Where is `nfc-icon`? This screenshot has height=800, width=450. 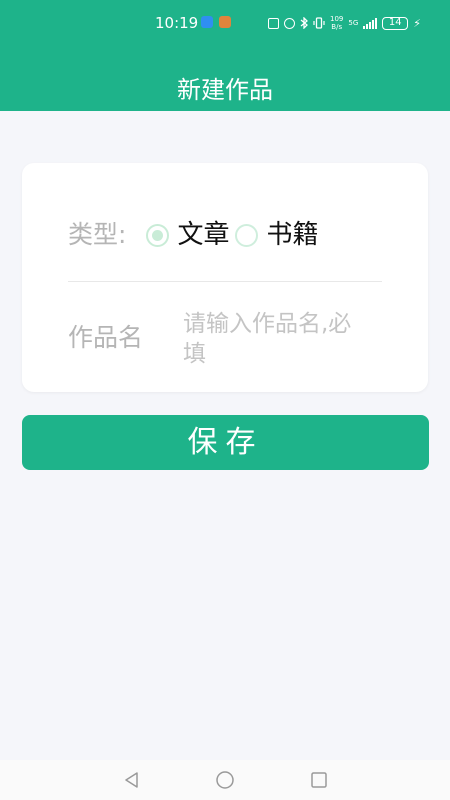
nfc-icon is located at coordinates (273, 23).